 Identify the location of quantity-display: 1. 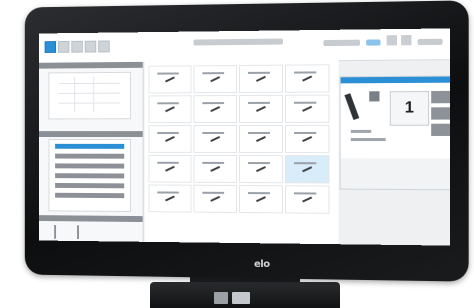
(409, 108).